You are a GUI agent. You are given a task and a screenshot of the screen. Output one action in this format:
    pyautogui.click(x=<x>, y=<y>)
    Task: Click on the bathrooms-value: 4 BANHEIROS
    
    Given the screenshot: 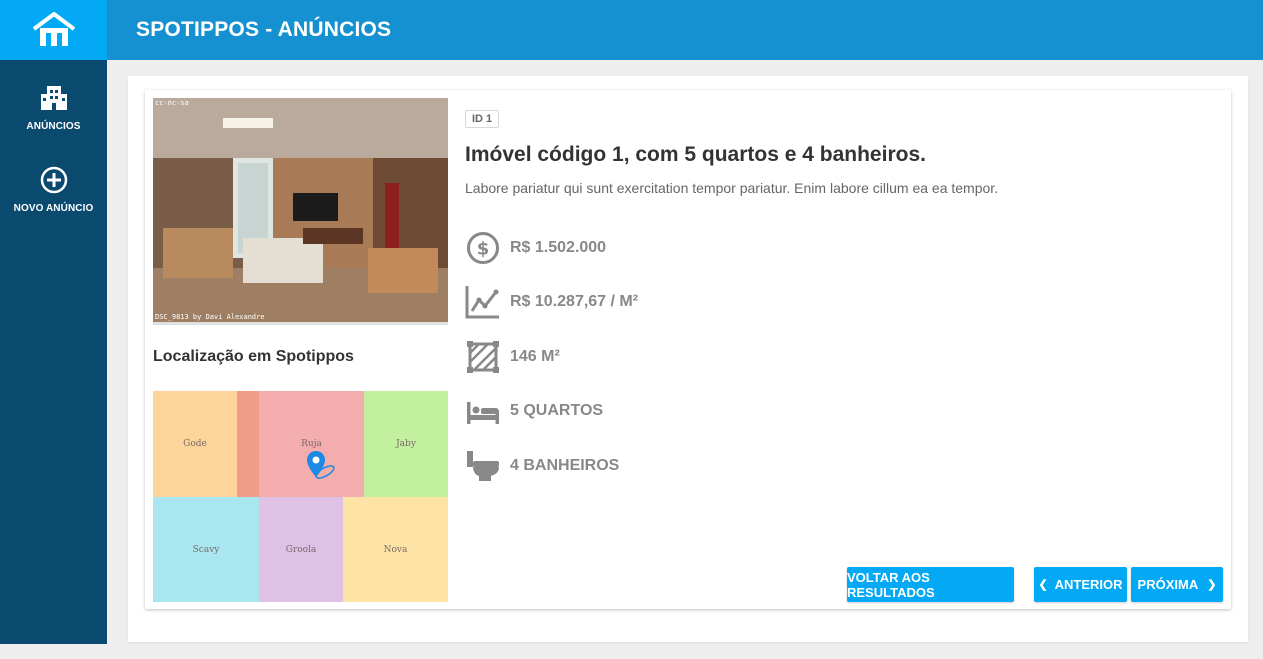 What is the action you would take?
    pyautogui.click(x=565, y=465)
    